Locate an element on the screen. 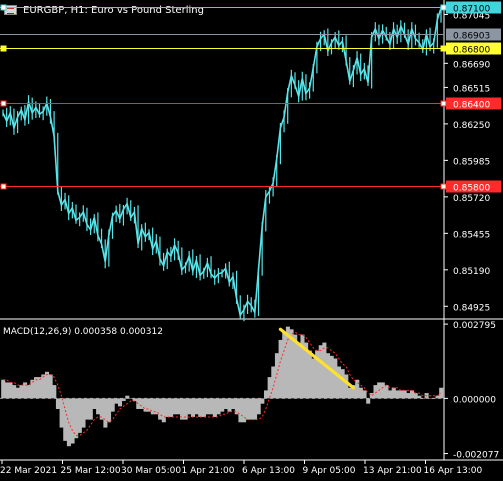 The width and height of the screenshot is (503, 481). price-tick-label: 0.86515 is located at coordinates (471, 89).